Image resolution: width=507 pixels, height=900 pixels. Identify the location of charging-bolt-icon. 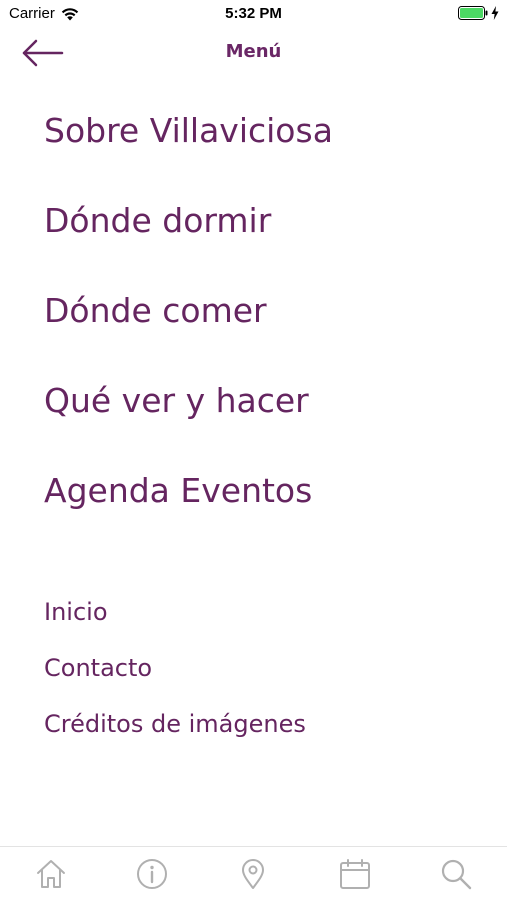
(495, 13).